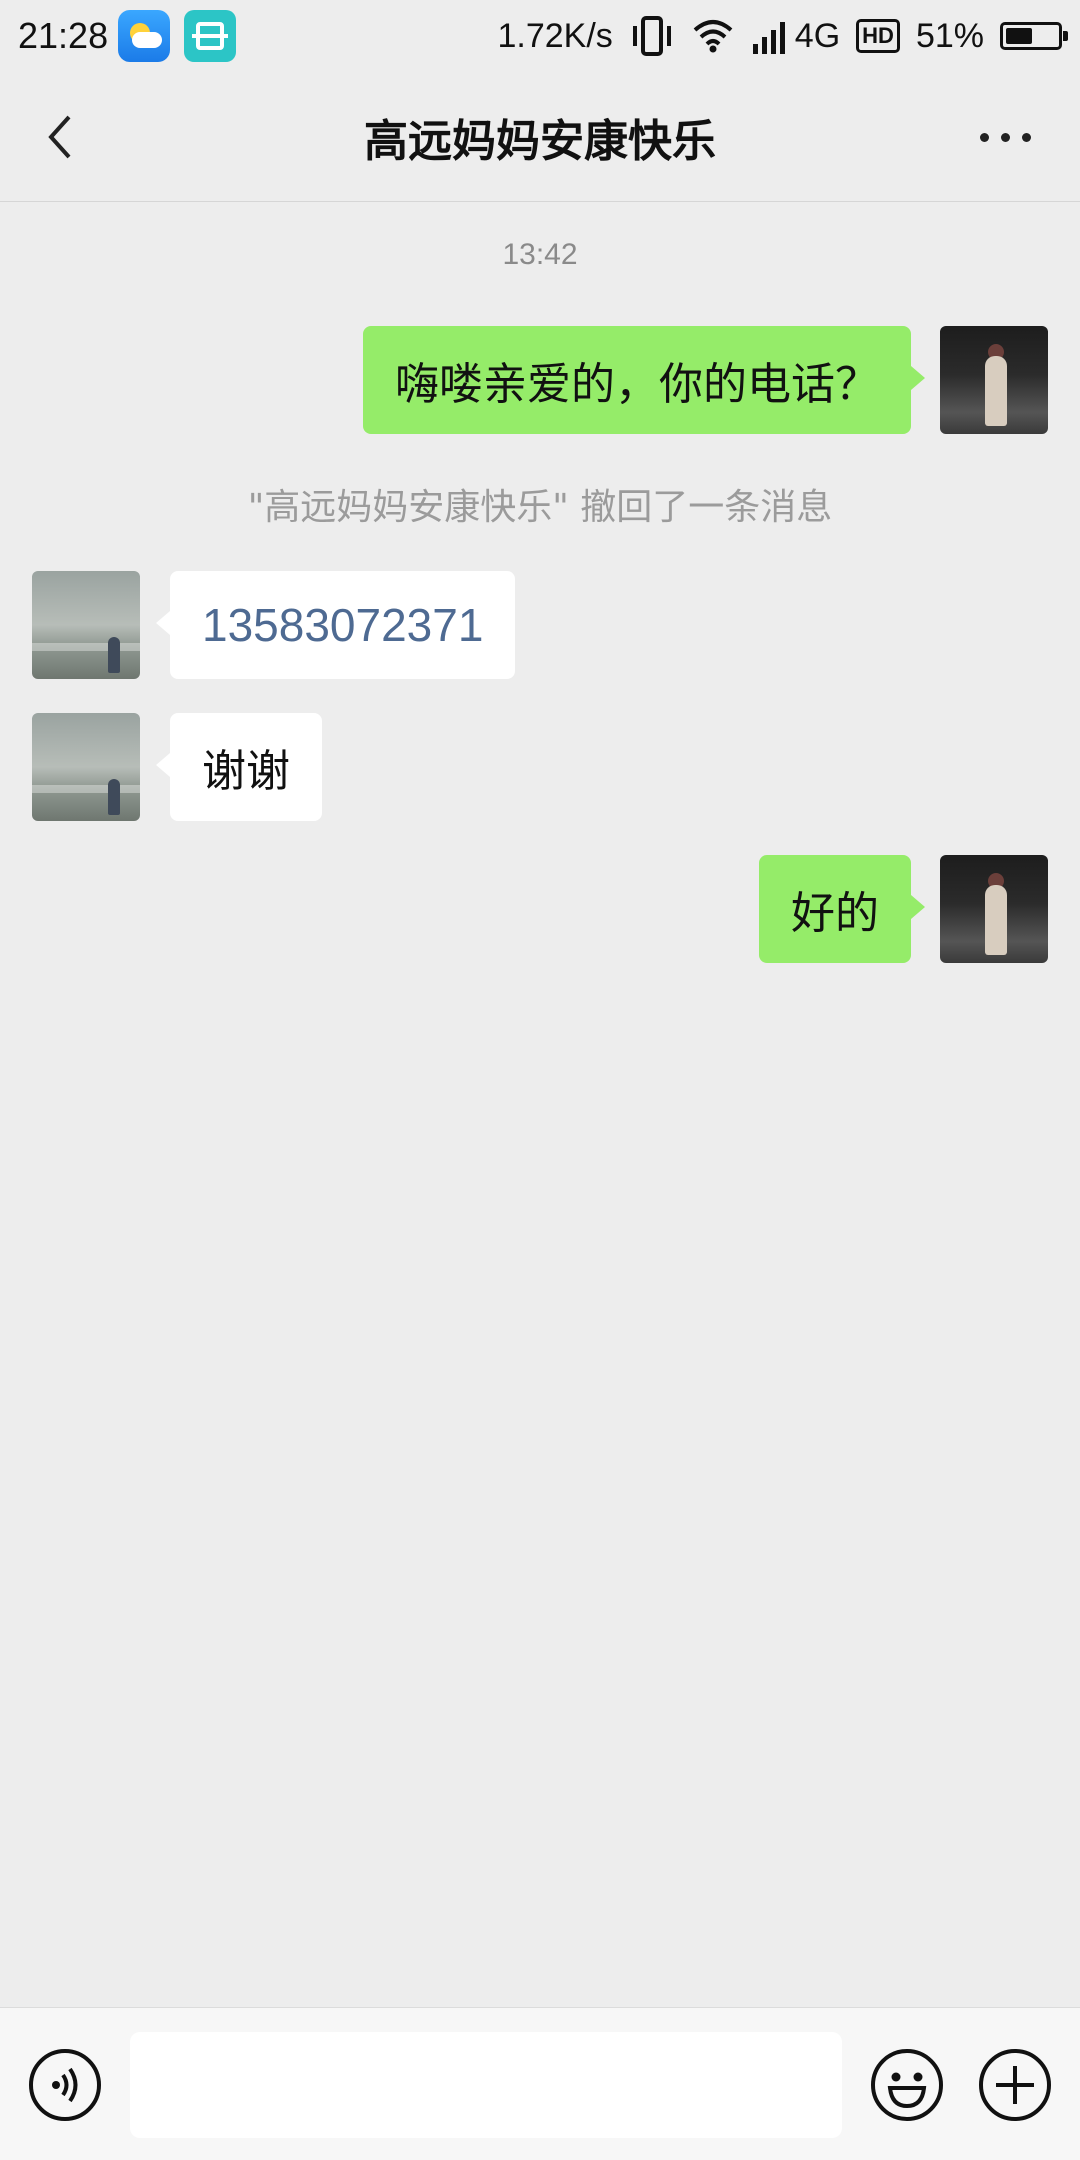  I want to click on voice-icon, so click(65, 2085).